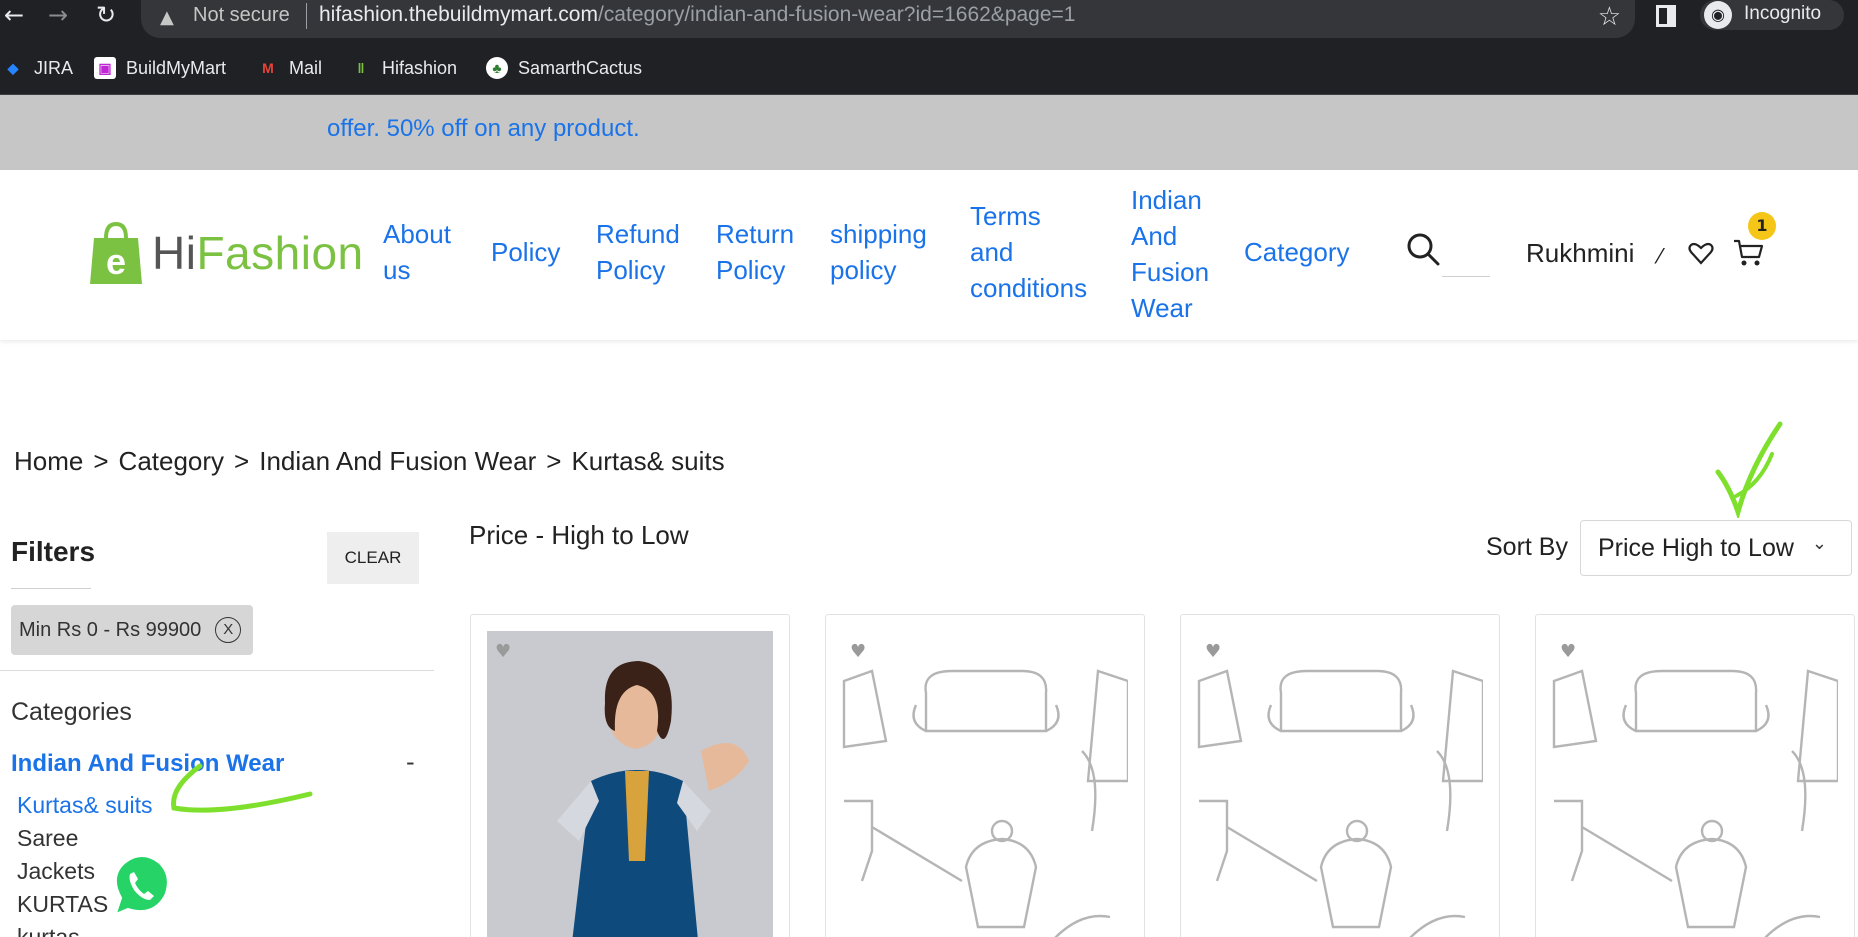 This screenshot has width=1858, height=937. Describe the element at coordinates (579, 535) in the screenshot. I see `listing-sort-title: Price - High to Low` at that location.